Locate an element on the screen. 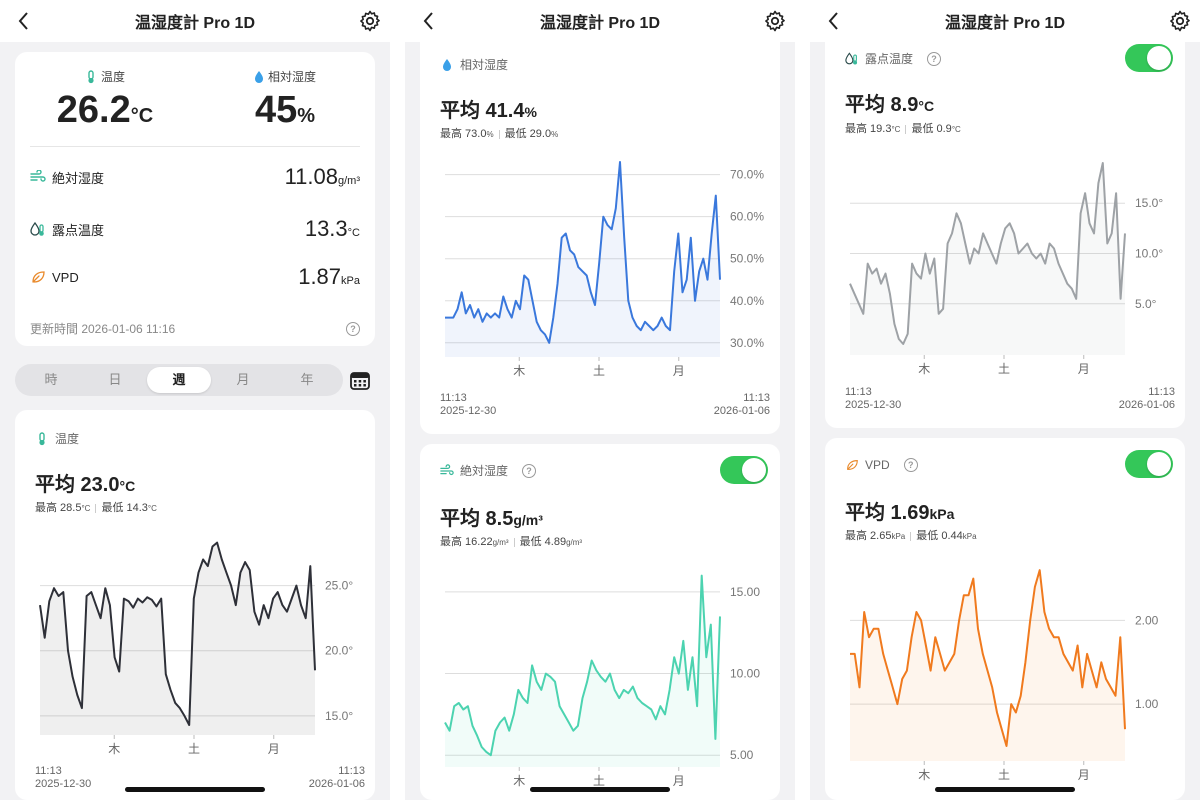  range-start-time: 11:13 is located at coordinates (858, 392).